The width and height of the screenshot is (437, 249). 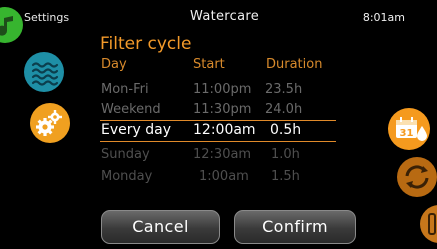 I want to click on cancel-button: Cancel, so click(x=160, y=227).